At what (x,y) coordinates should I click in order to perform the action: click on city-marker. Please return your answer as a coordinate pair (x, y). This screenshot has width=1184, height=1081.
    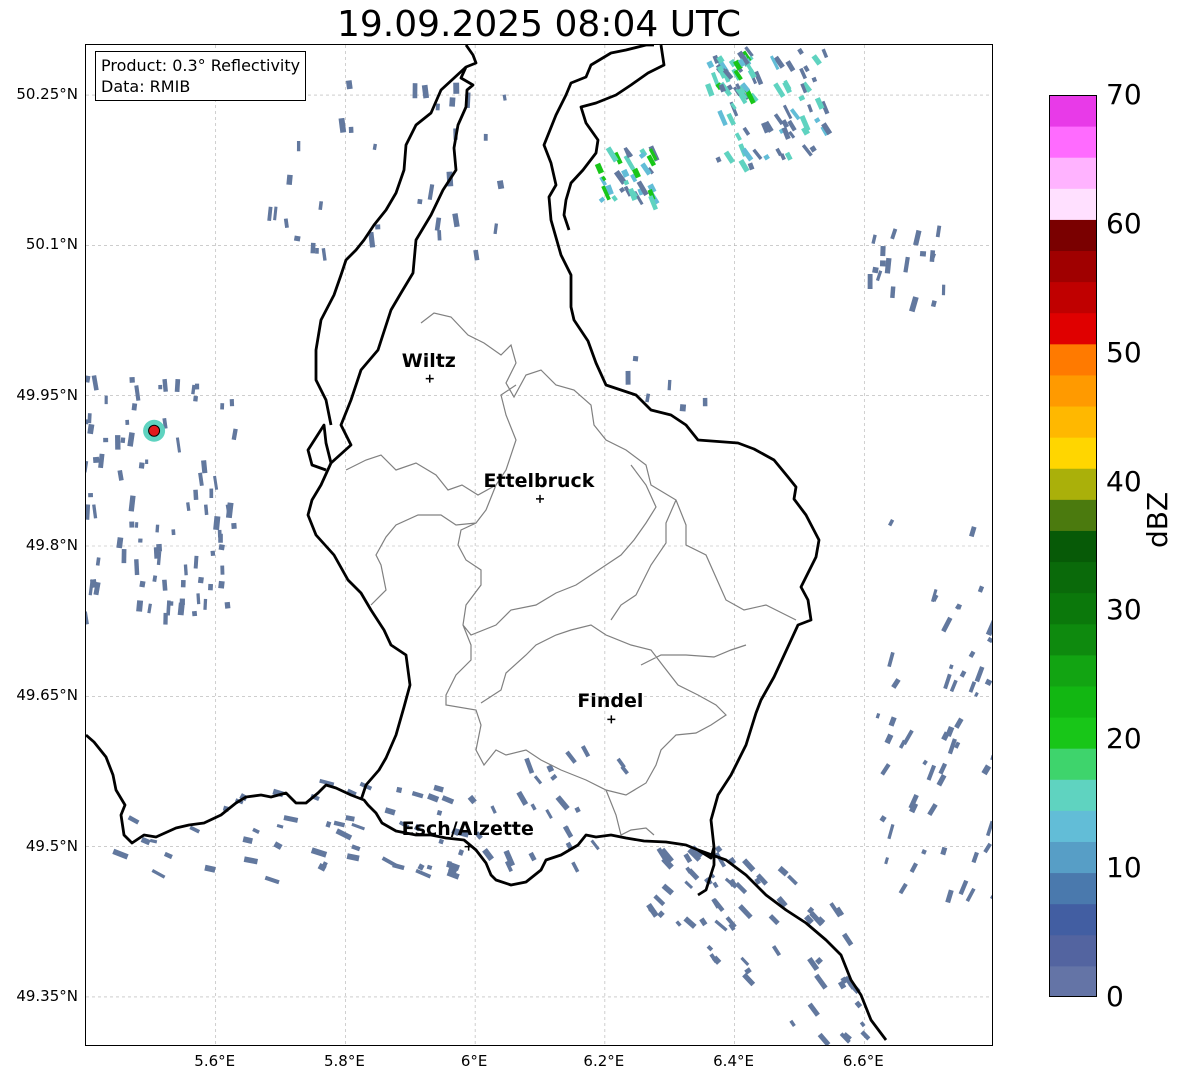
    Looking at the image, I should click on (540, 498).